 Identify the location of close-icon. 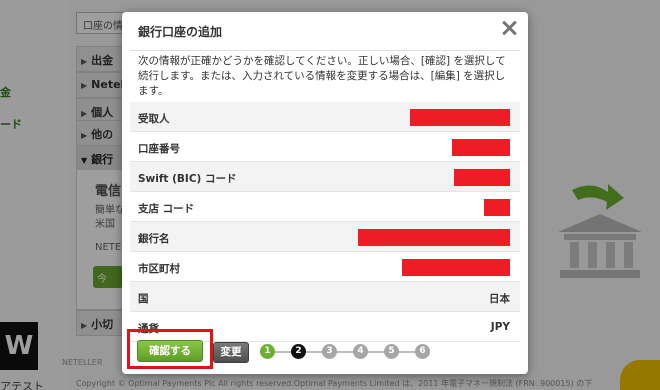
(509, 28).